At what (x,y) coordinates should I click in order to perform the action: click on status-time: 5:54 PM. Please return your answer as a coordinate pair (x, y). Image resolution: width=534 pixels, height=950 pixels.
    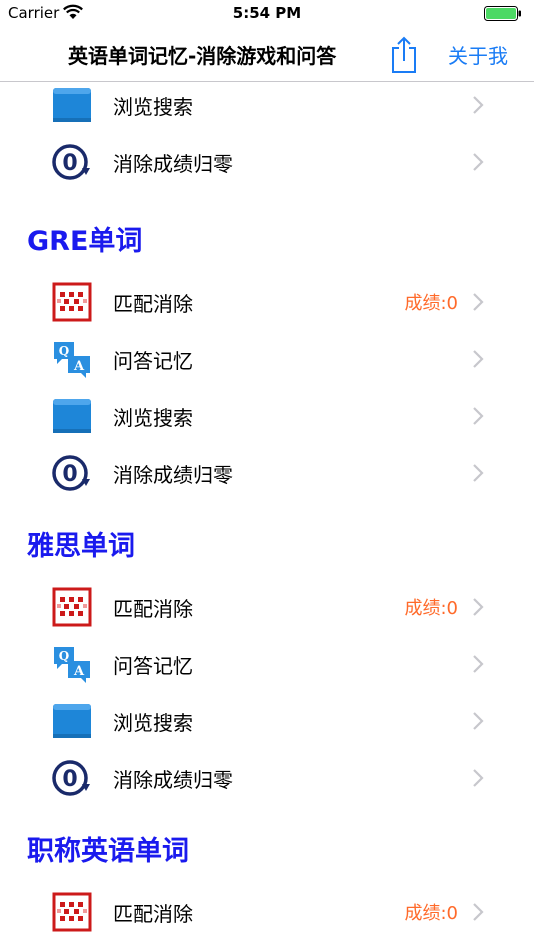
    Looking at the image, I should click on (267, 13).